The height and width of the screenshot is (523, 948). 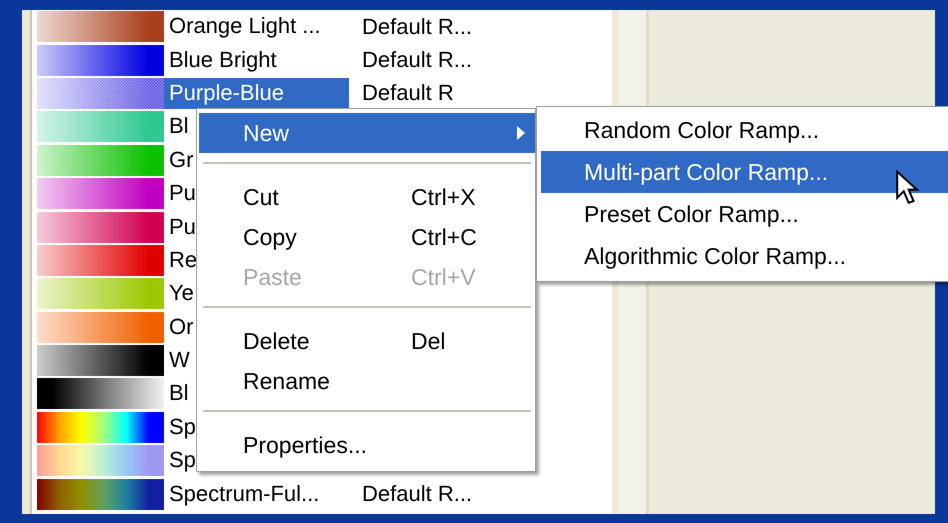 What do you see at coordinates (408, 93) in the screenshot?
I see `ramp-category: Default R` at bounding box center [408, 93].